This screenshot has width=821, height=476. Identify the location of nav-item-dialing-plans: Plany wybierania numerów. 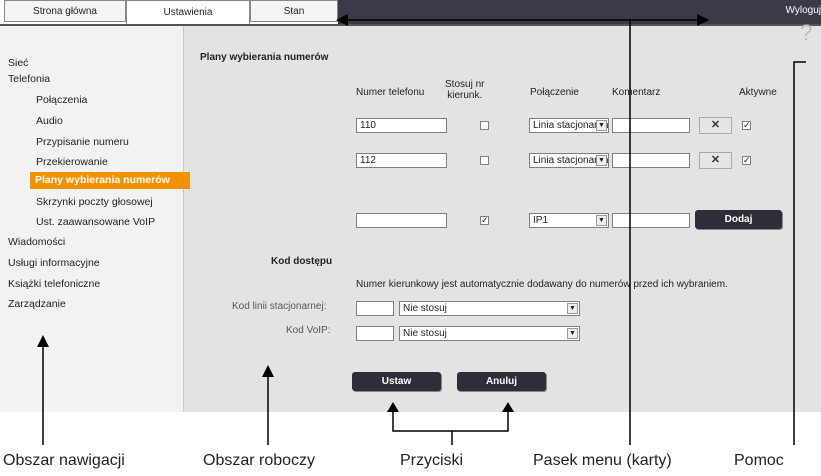
(110, 180).